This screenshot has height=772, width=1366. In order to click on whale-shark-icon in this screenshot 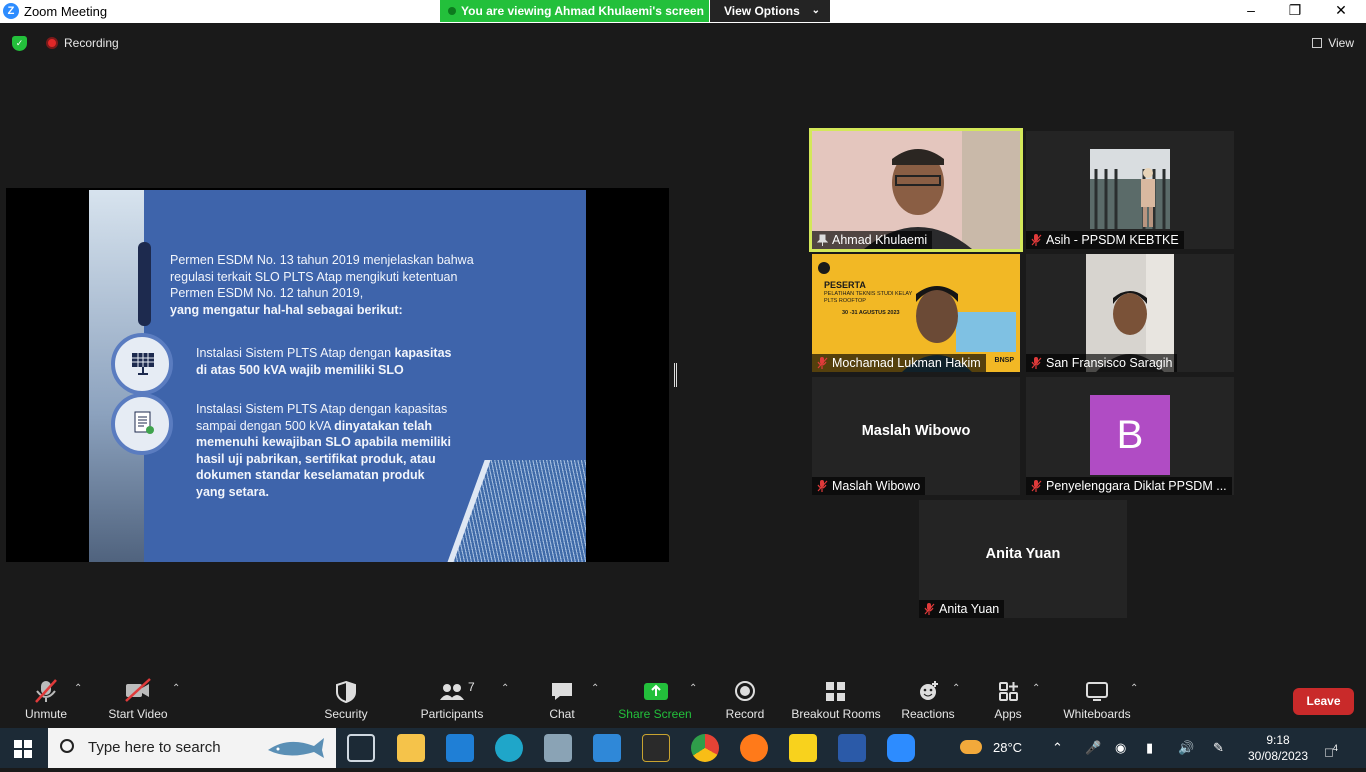, I will do `click(296, 748)`.